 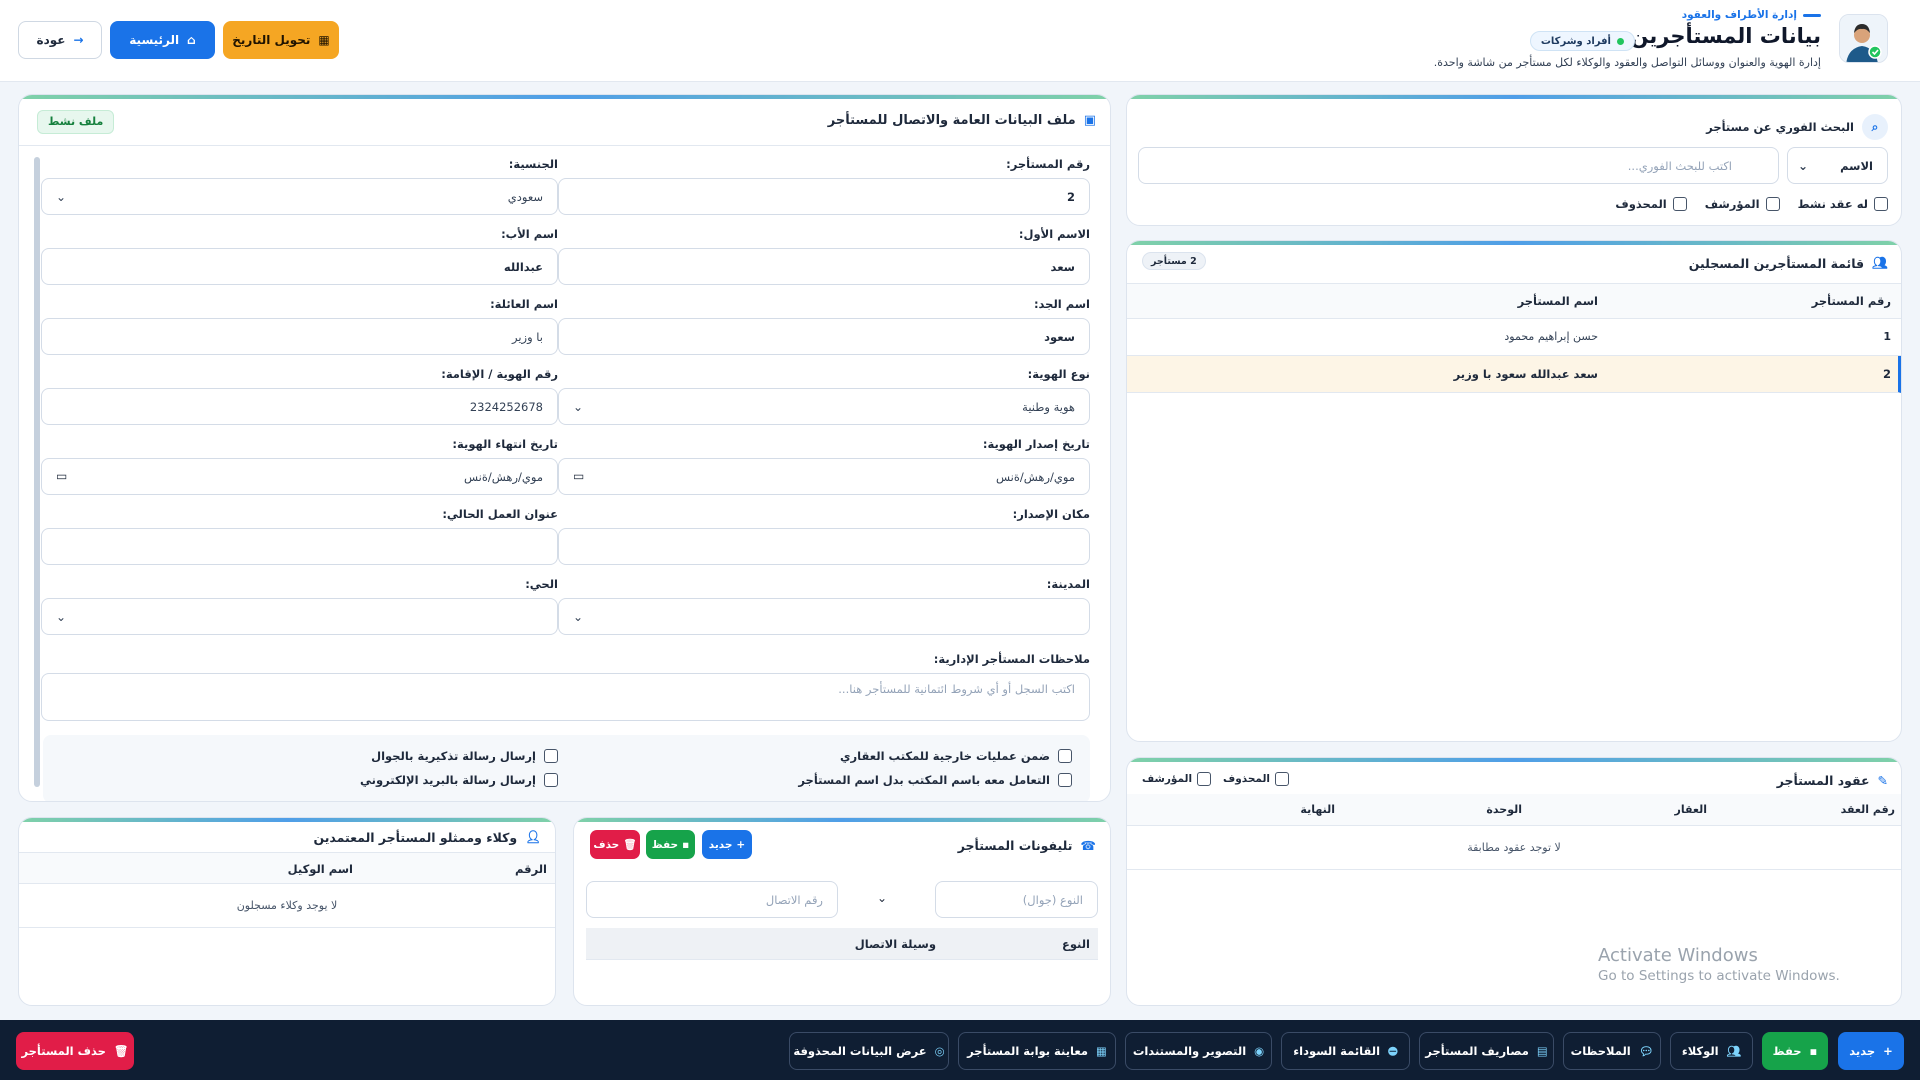 I want to click on footer-notes-button: 💬︎ الملاحظات, so click(x=1612, y=1051).